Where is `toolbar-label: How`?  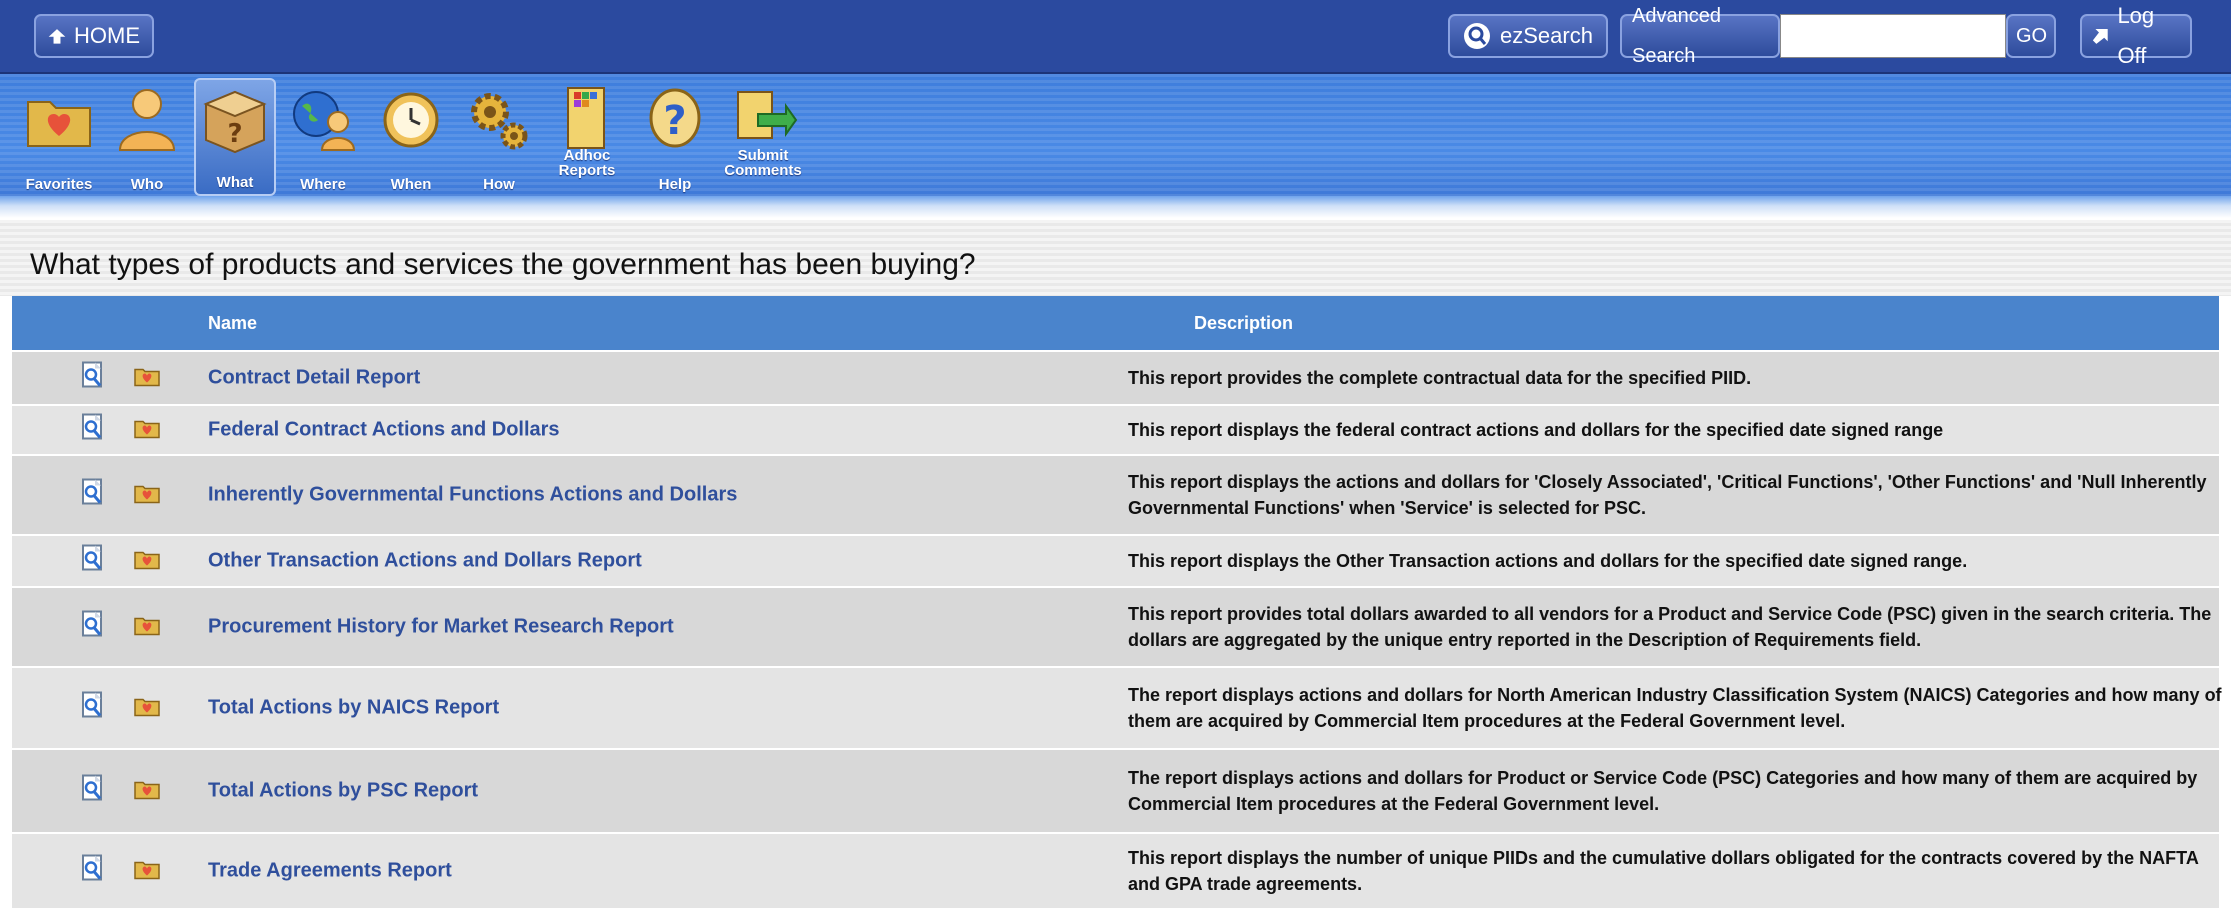 toolbar-label: How is located at coordinates (499, 184).